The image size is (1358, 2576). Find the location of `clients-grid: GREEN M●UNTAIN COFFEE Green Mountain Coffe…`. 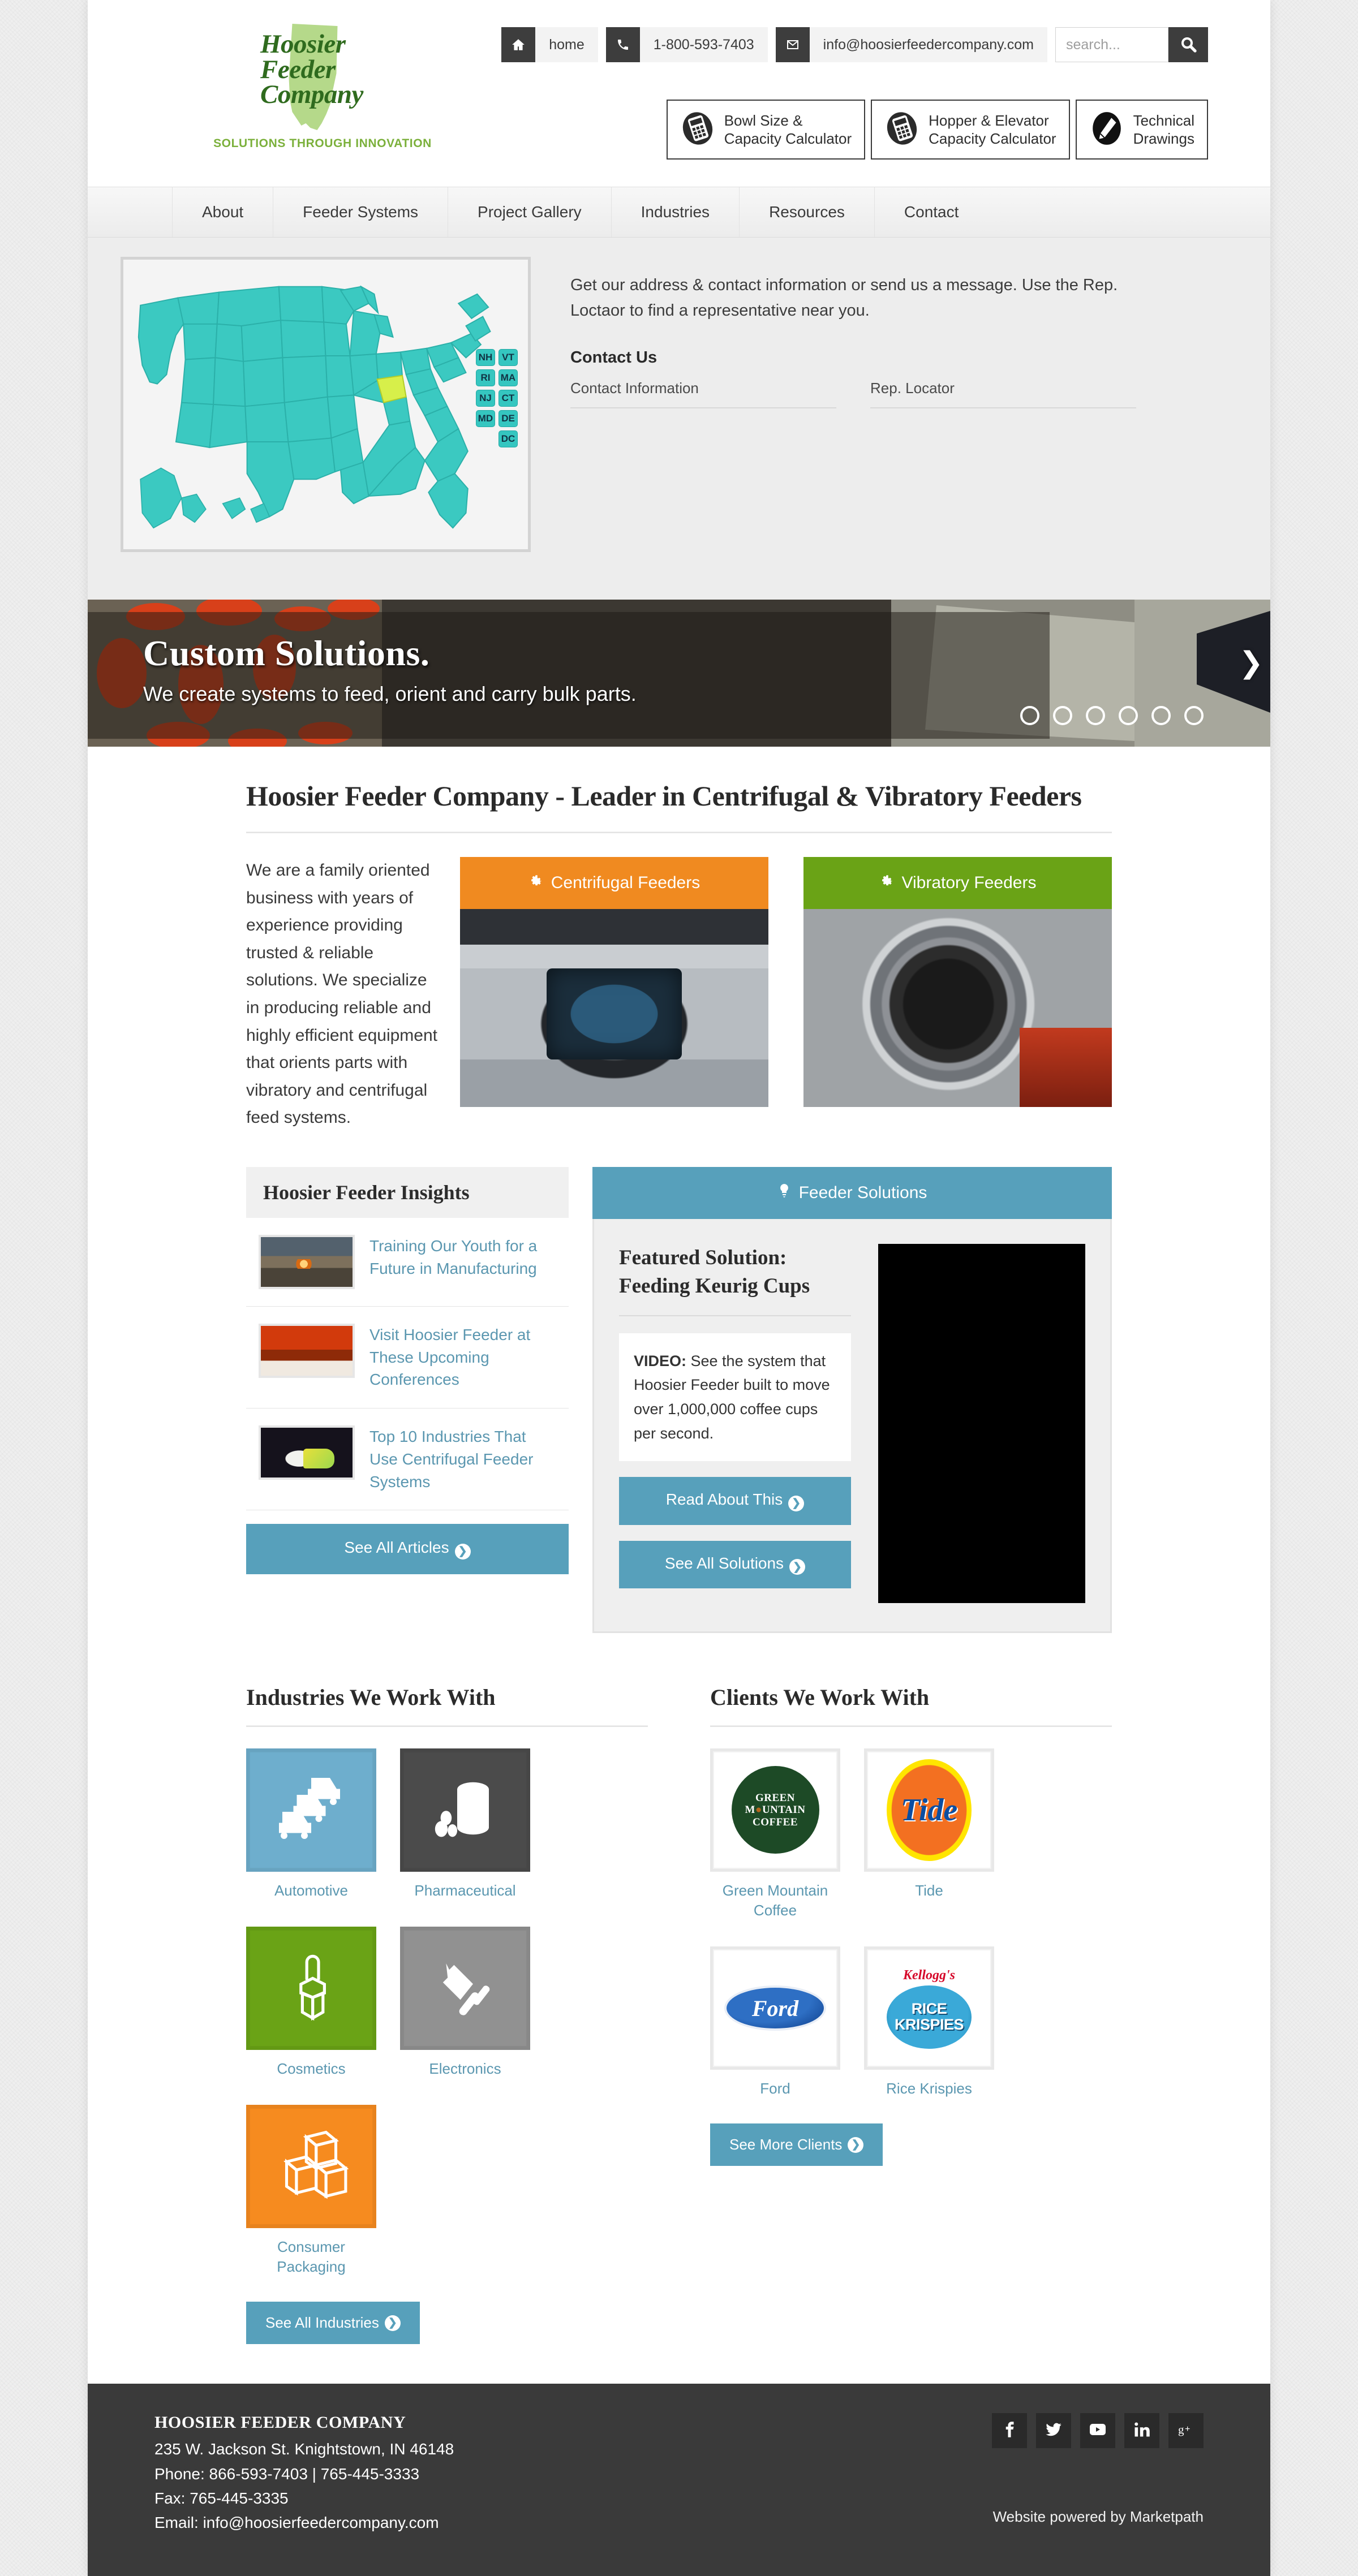

clients-grid: GREEN M●UNTAIN COFFEE Green Mountain Coffe… is located at coordinates (911, 1923).